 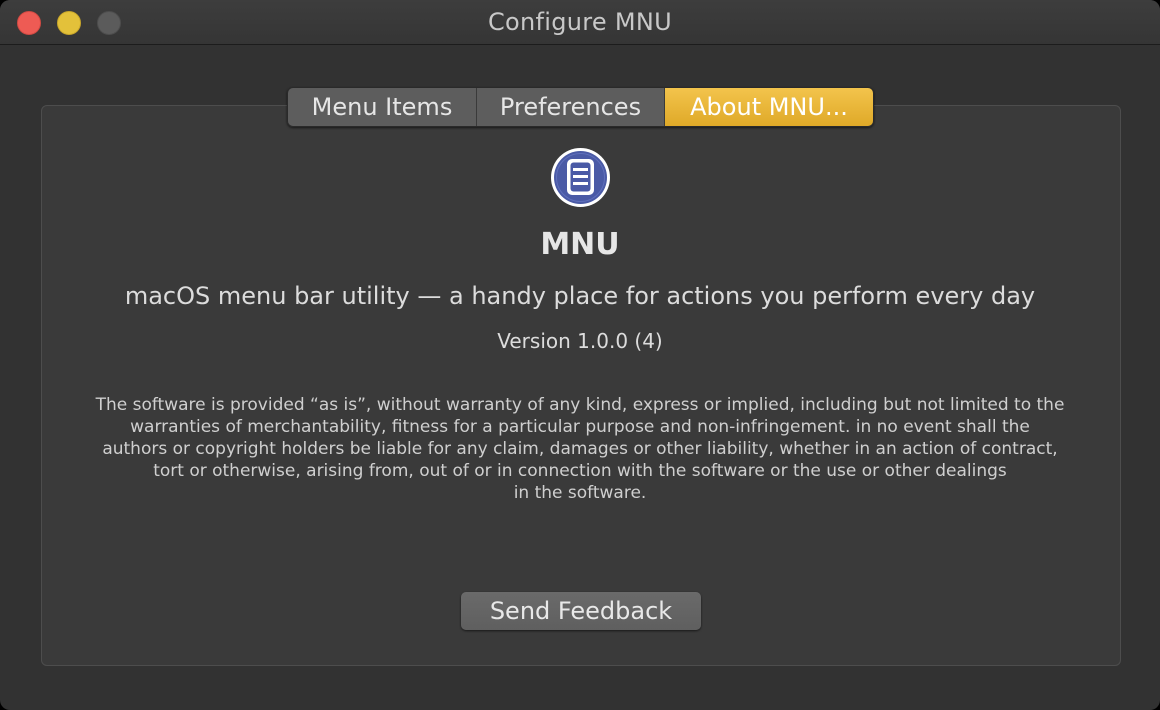 I want to click on menu-list-icon, so click(x=580, y=177).